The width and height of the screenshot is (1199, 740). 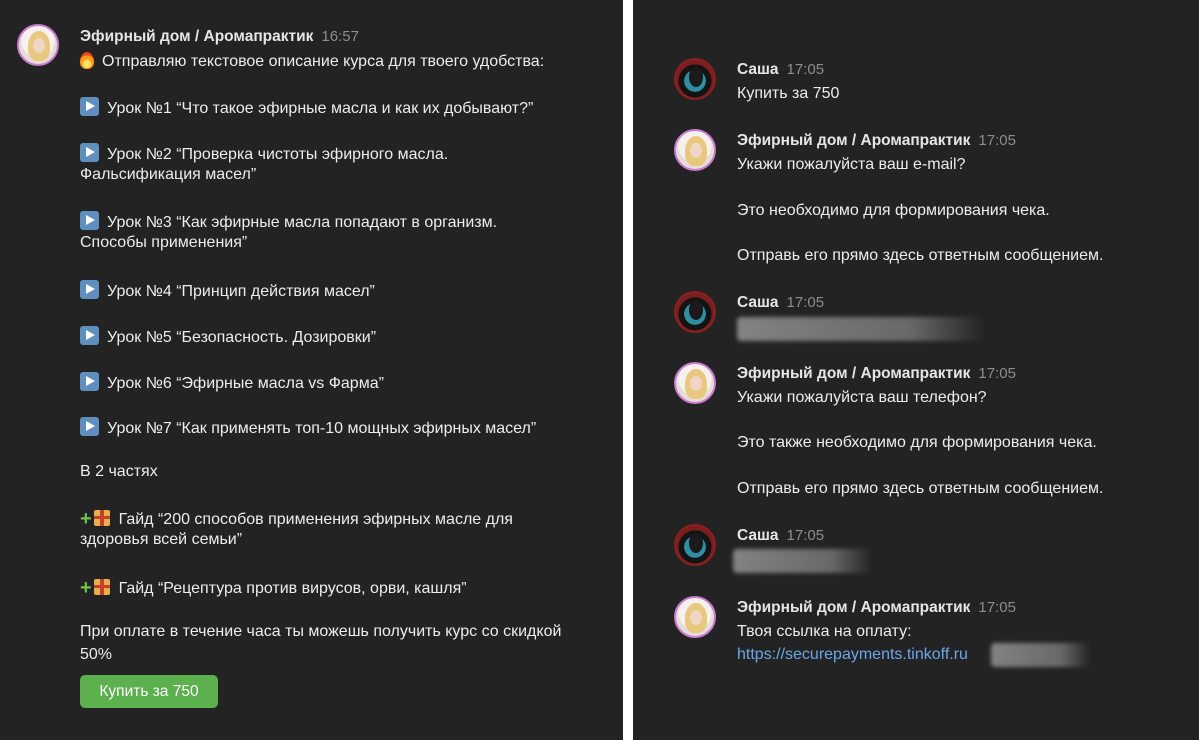 What do you see at coordinates (242, 337) in the screenshot?
I see `lesson-title: Урок №5 “Безопасность. Дозировки”` at bounding box center [242, 337].